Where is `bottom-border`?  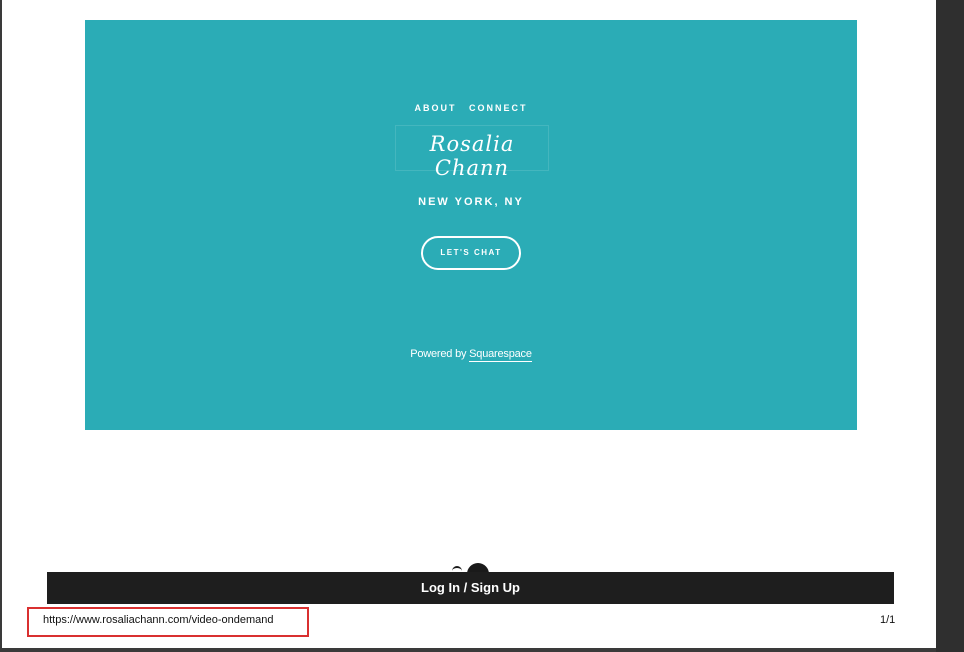
bottom-border is located at coordinates (468, 650).